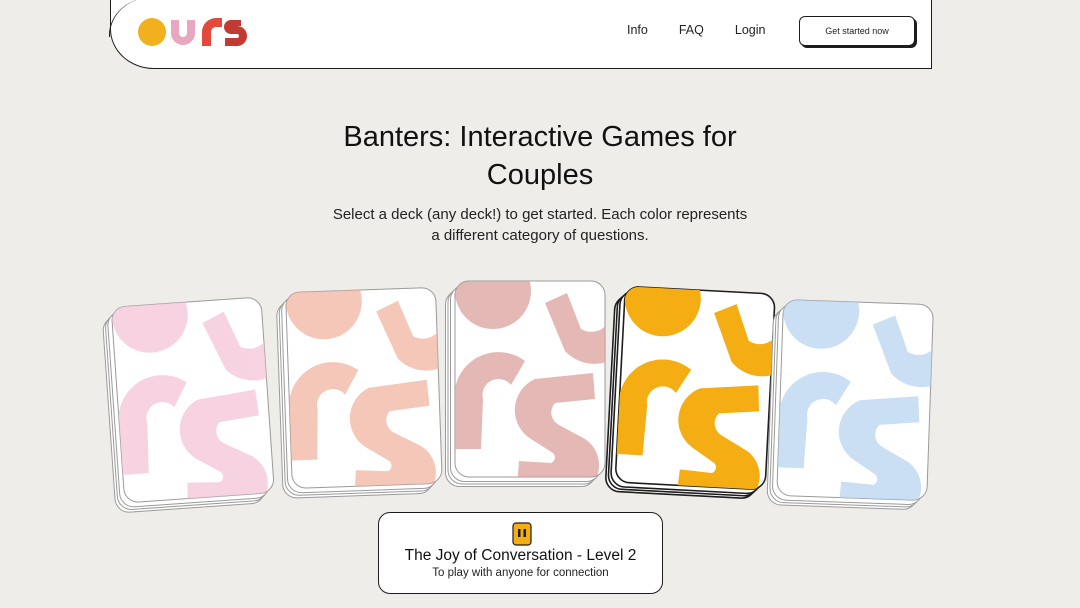  I want to click on deck-title: The Joy of Conversation - Level 2, so click(520, 555).